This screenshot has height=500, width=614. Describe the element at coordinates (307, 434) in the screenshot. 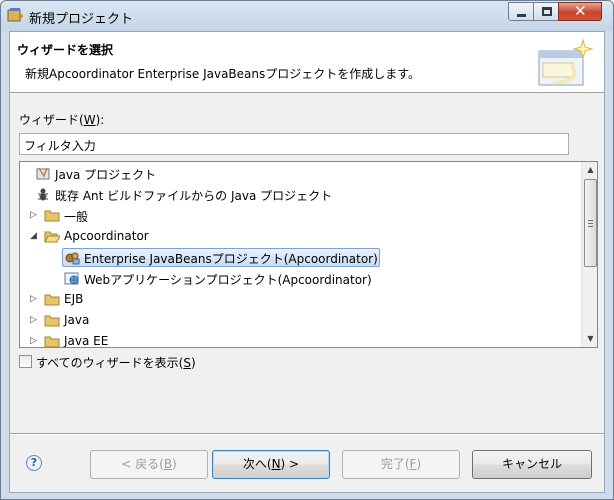

I see `button-bar-separator` at that location.